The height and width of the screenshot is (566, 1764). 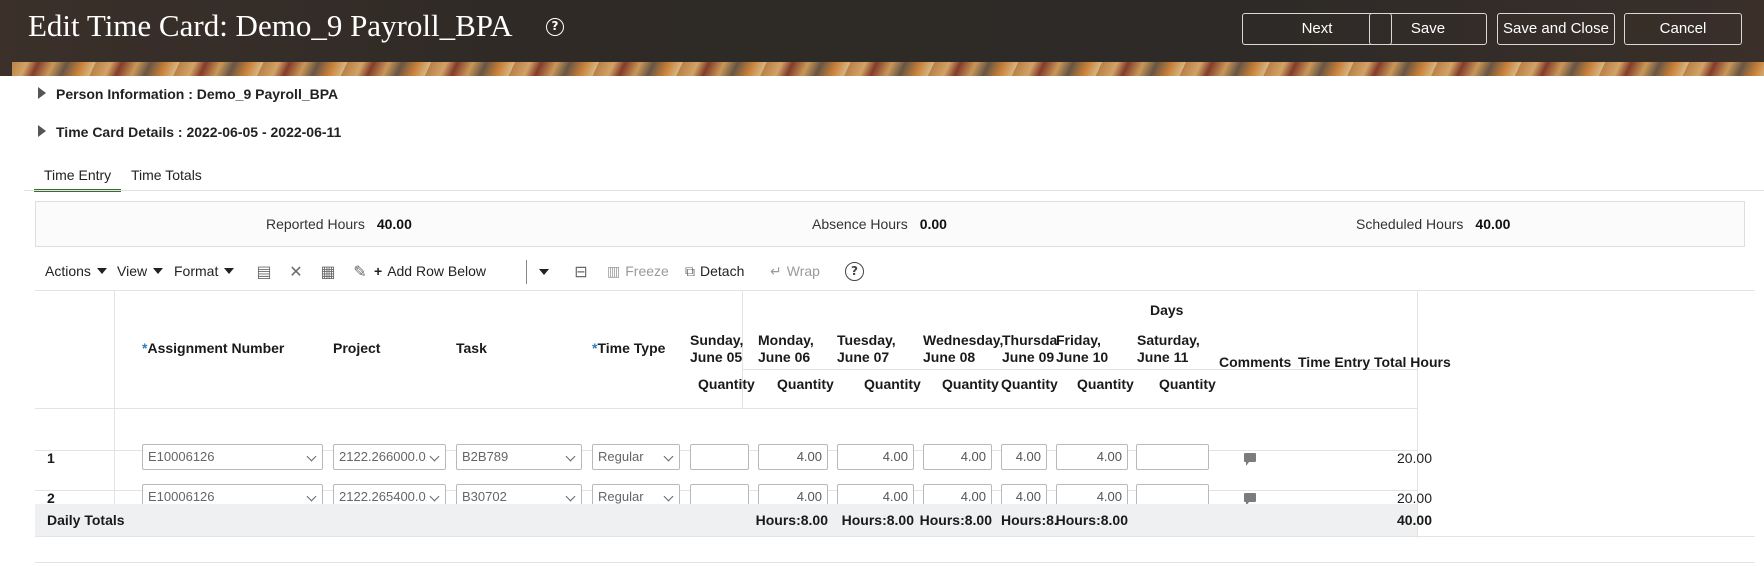 What do you see at coordinates (197, 94) in the screenshot?
I see `person-information-label: Person Information : Demo_9 Payroll_BPA` at bounding box center [197, 94].